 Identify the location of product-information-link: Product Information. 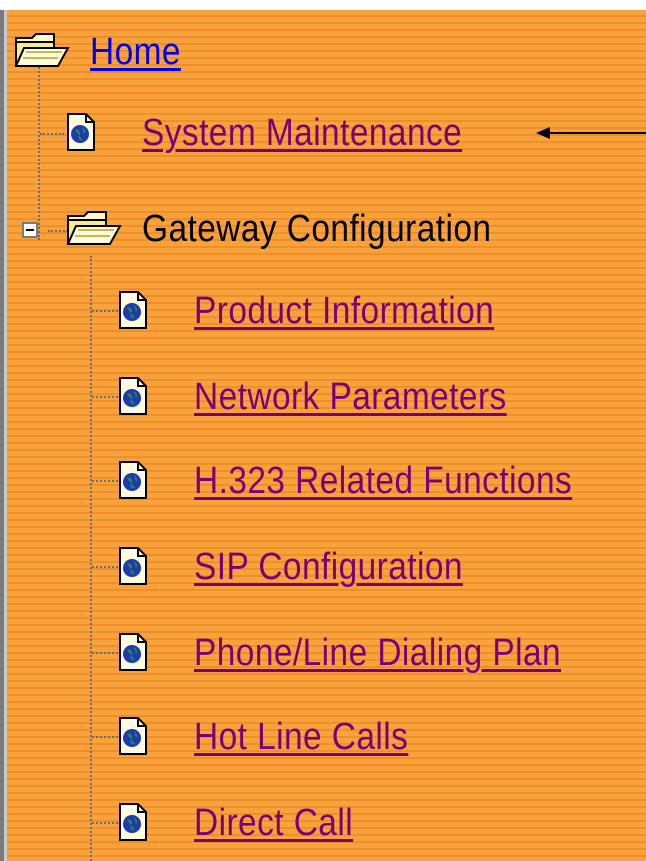
(344, 311).